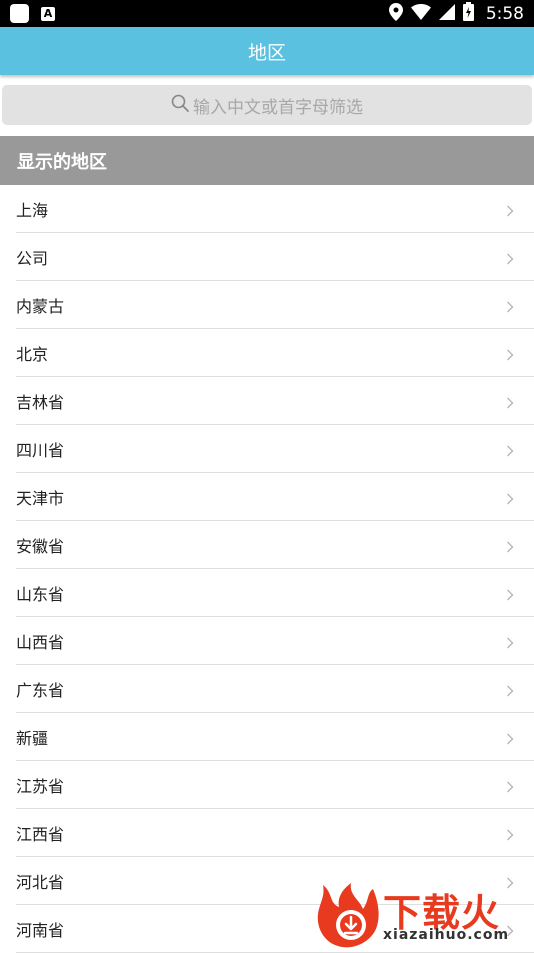  I want to click on status-bar: A 5:58, so click(267, 13).